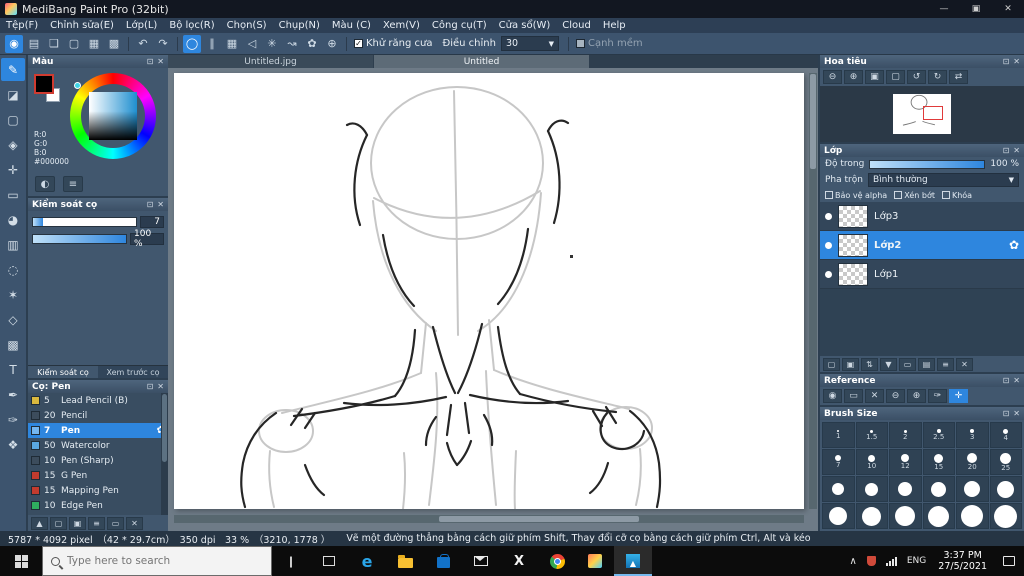  What do you see at coordinates (141, 25) in the screenshot?
I see `menu-layer: Lớp(L)` at bounding box center [141, 25].